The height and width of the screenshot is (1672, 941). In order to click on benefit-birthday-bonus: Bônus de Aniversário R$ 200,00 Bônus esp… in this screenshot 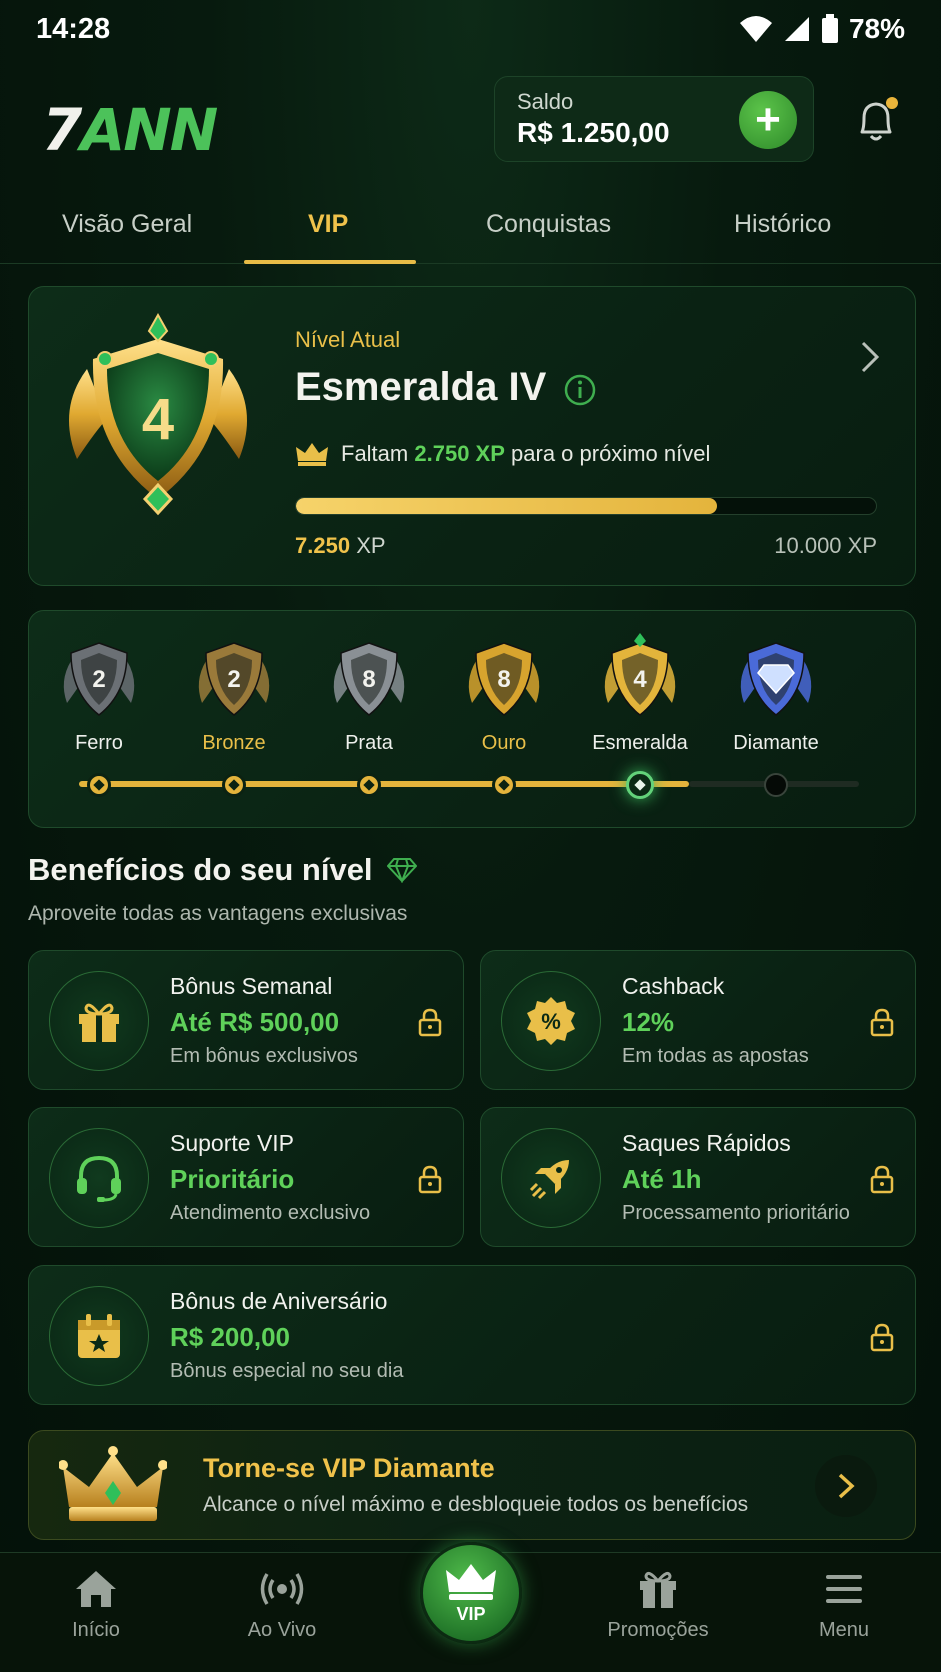, I will do `click(472, 1335)`.